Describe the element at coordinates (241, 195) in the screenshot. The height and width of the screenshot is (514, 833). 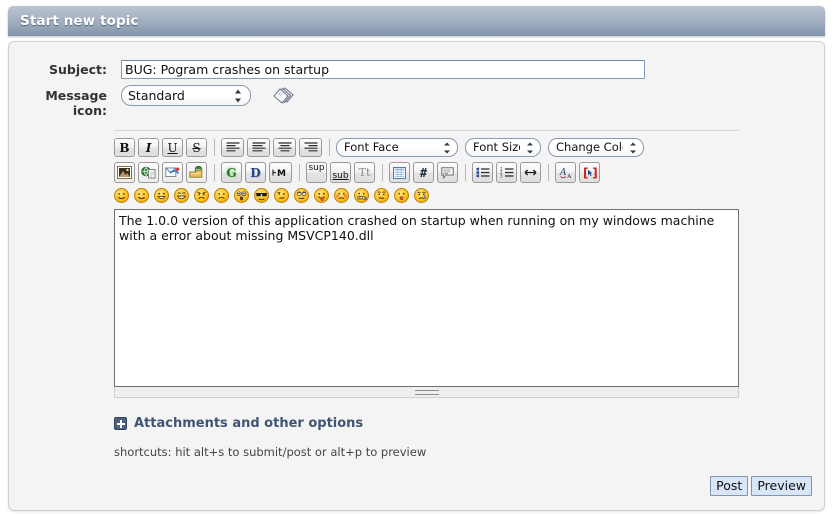
I see `smiley-shocked-icon` at that location.